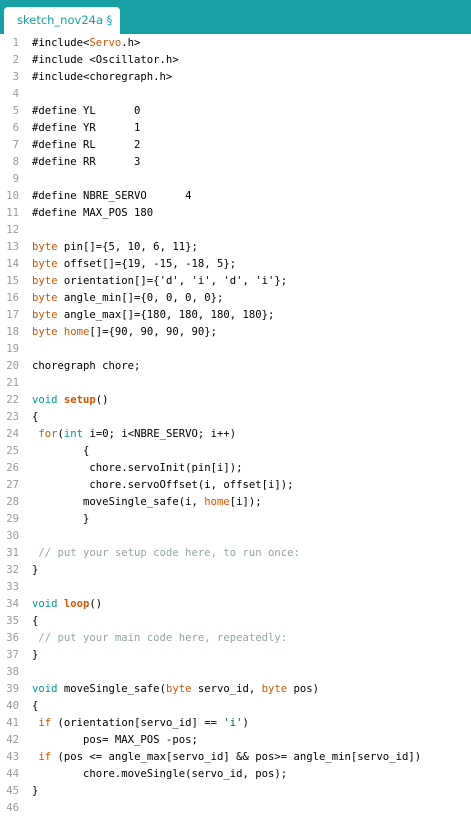  What do you see at coordinates (235, 604) in the screenshot?
I see `code-line: 34 void loop()` at bounding box center [235, 604].